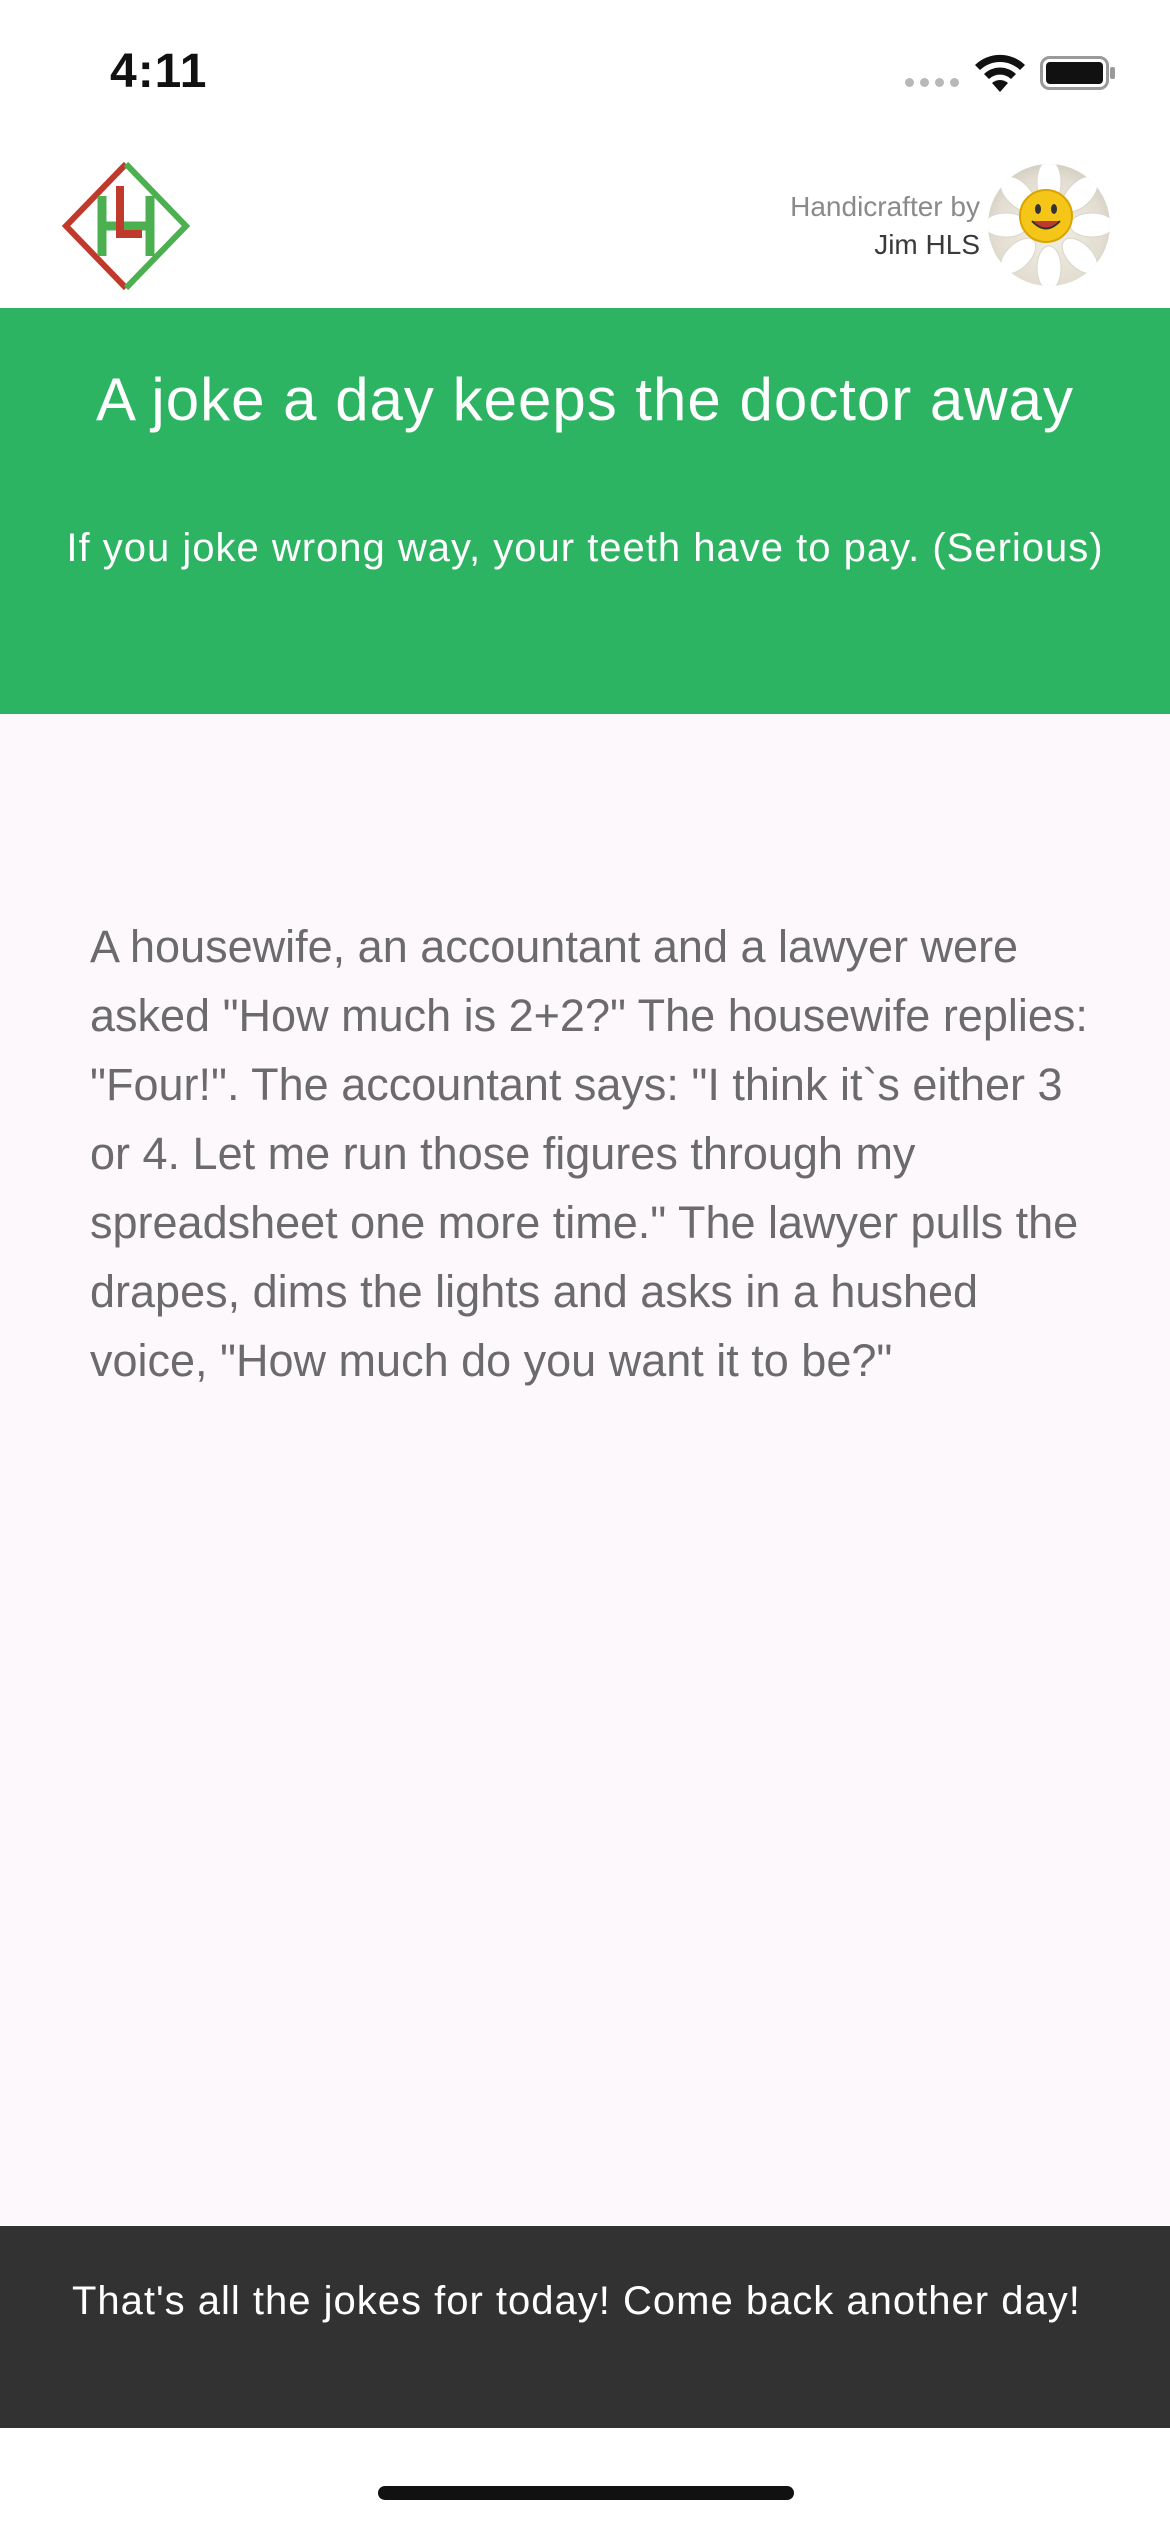  I want to click on smiley-flower-icon, so click(1049, 225).